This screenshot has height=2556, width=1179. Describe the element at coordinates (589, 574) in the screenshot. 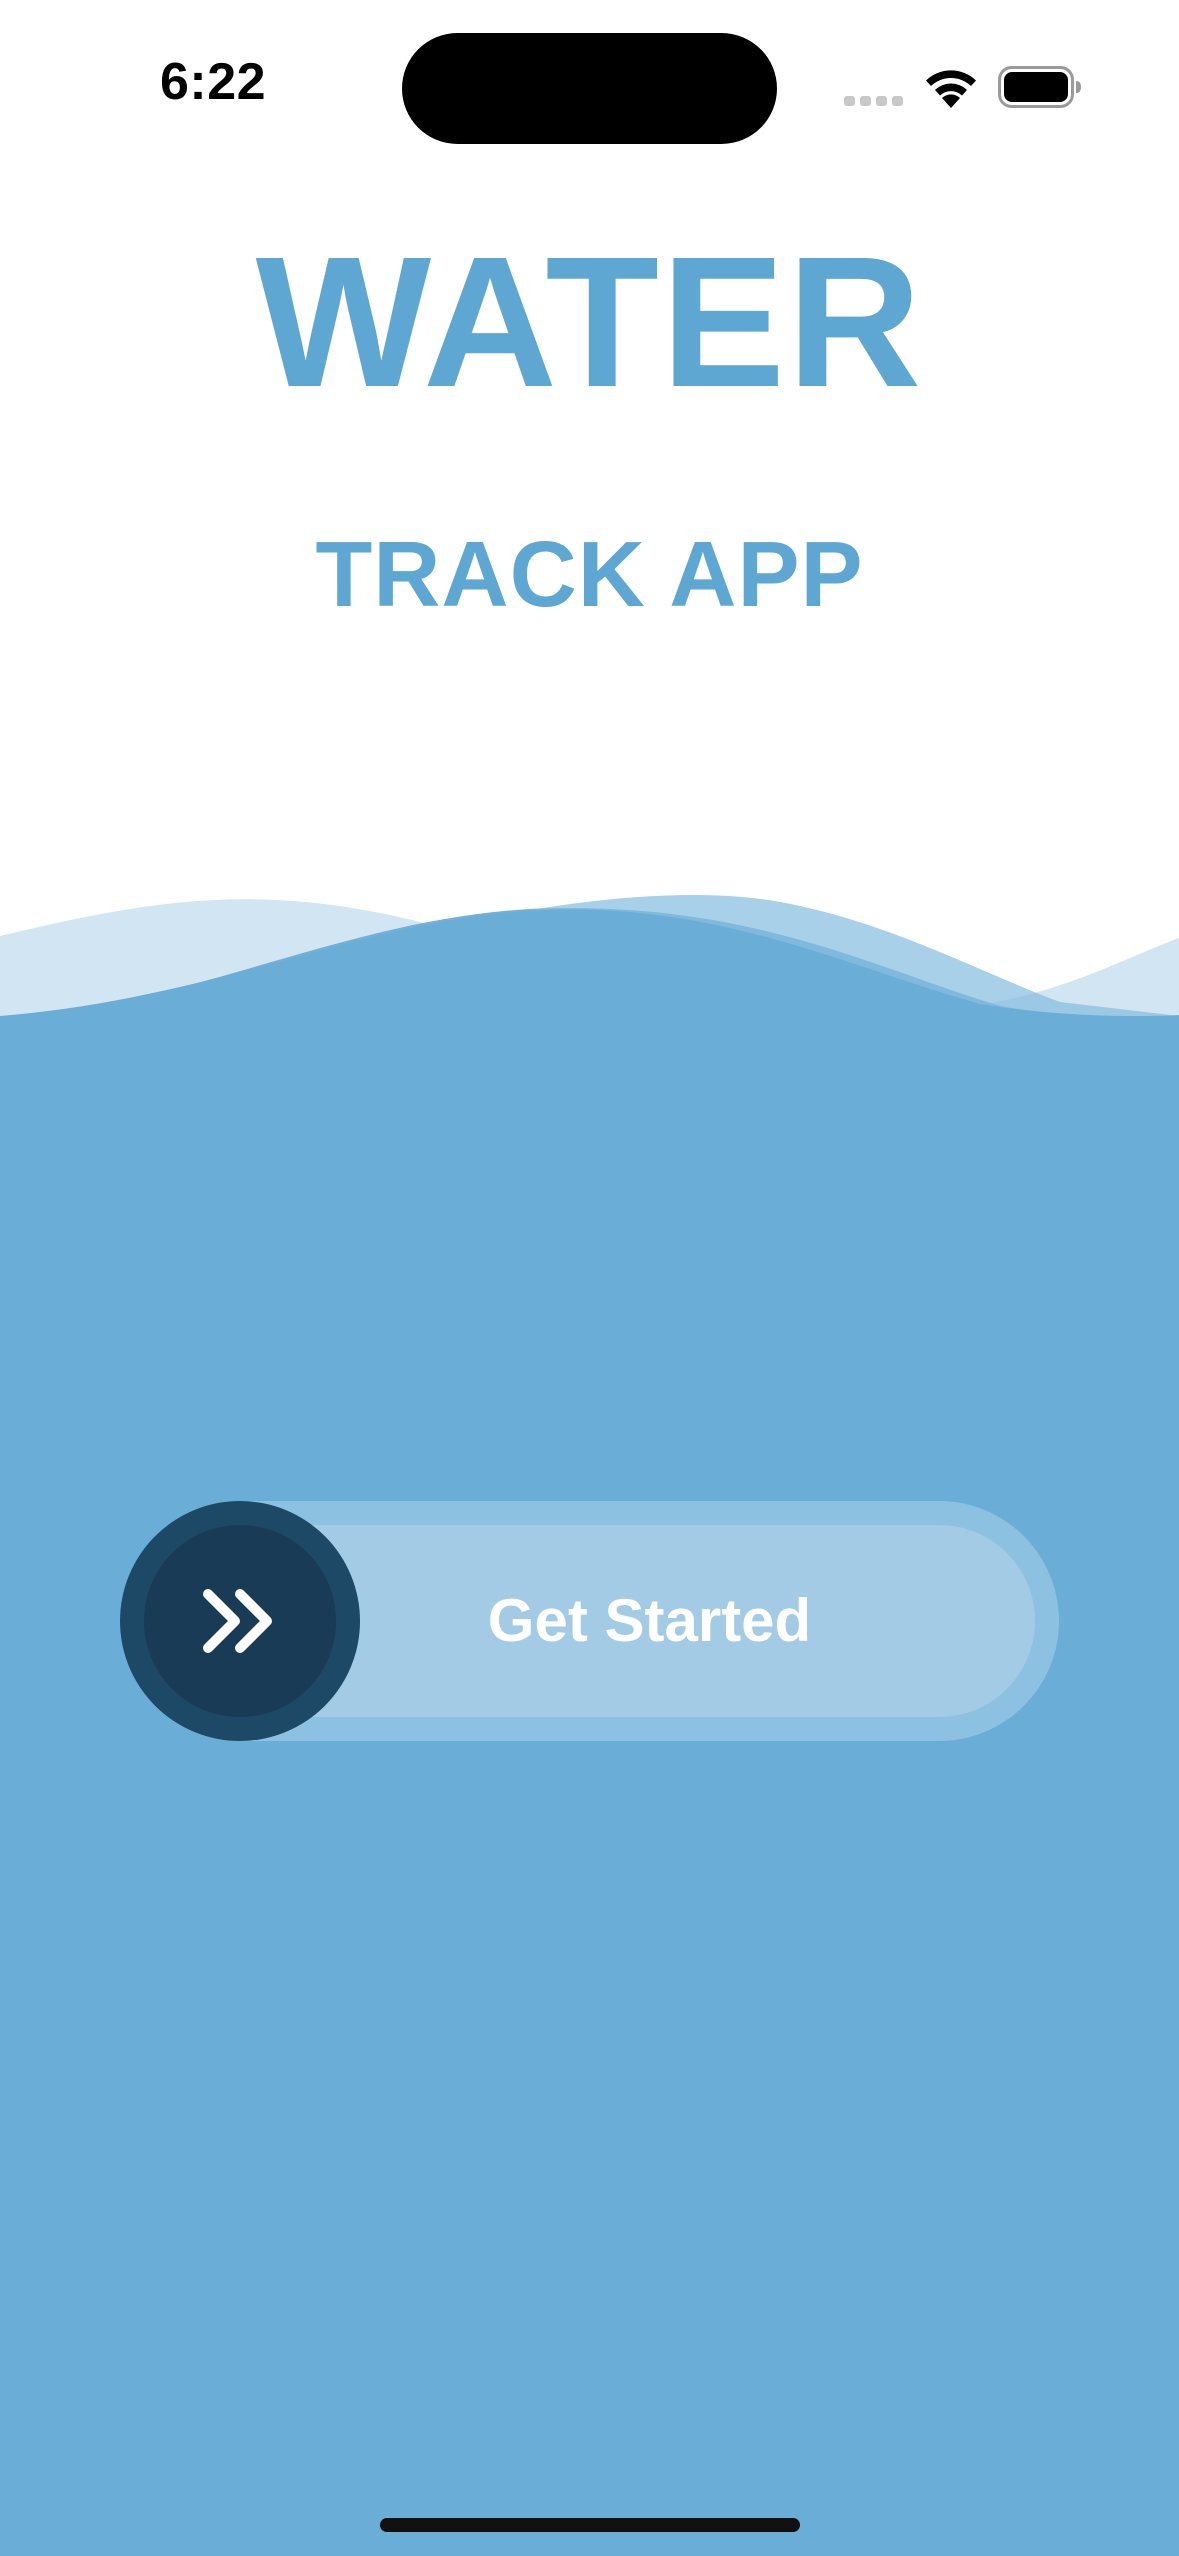

I see `app-subtitle: TRACK APP` at that location.